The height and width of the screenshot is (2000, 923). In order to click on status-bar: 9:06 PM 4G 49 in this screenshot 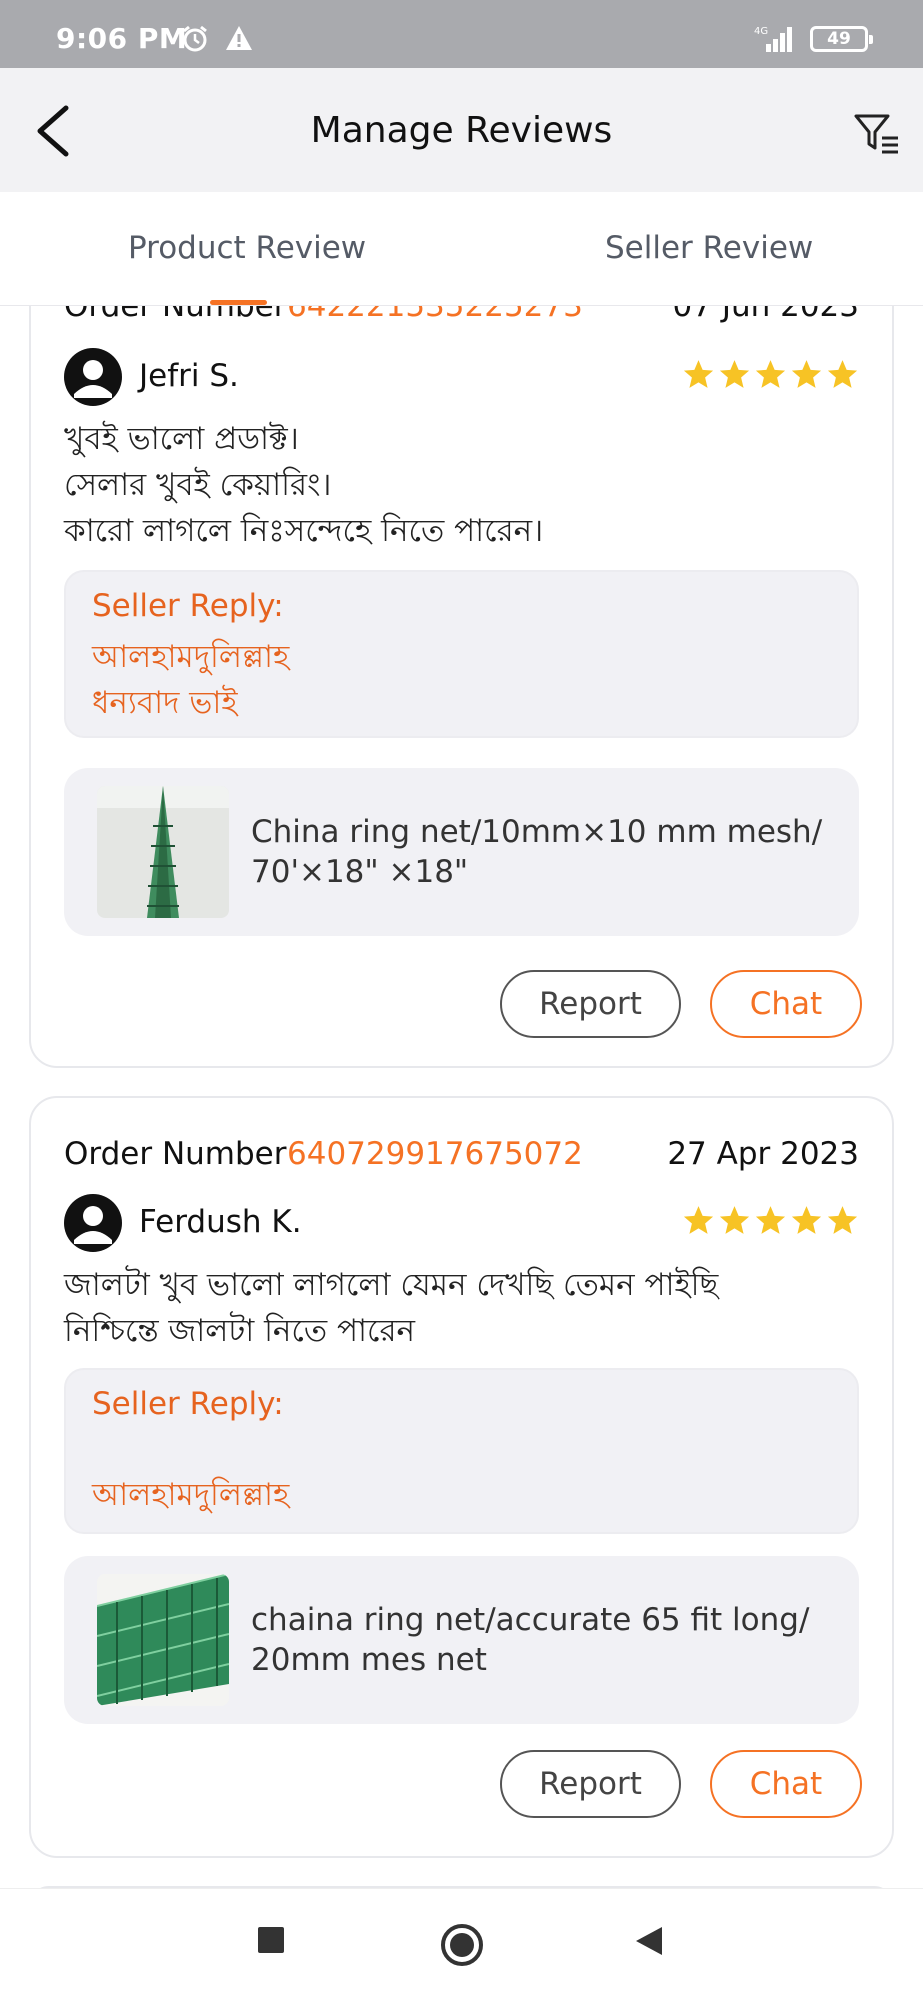, I will do `click(461, 34)`.